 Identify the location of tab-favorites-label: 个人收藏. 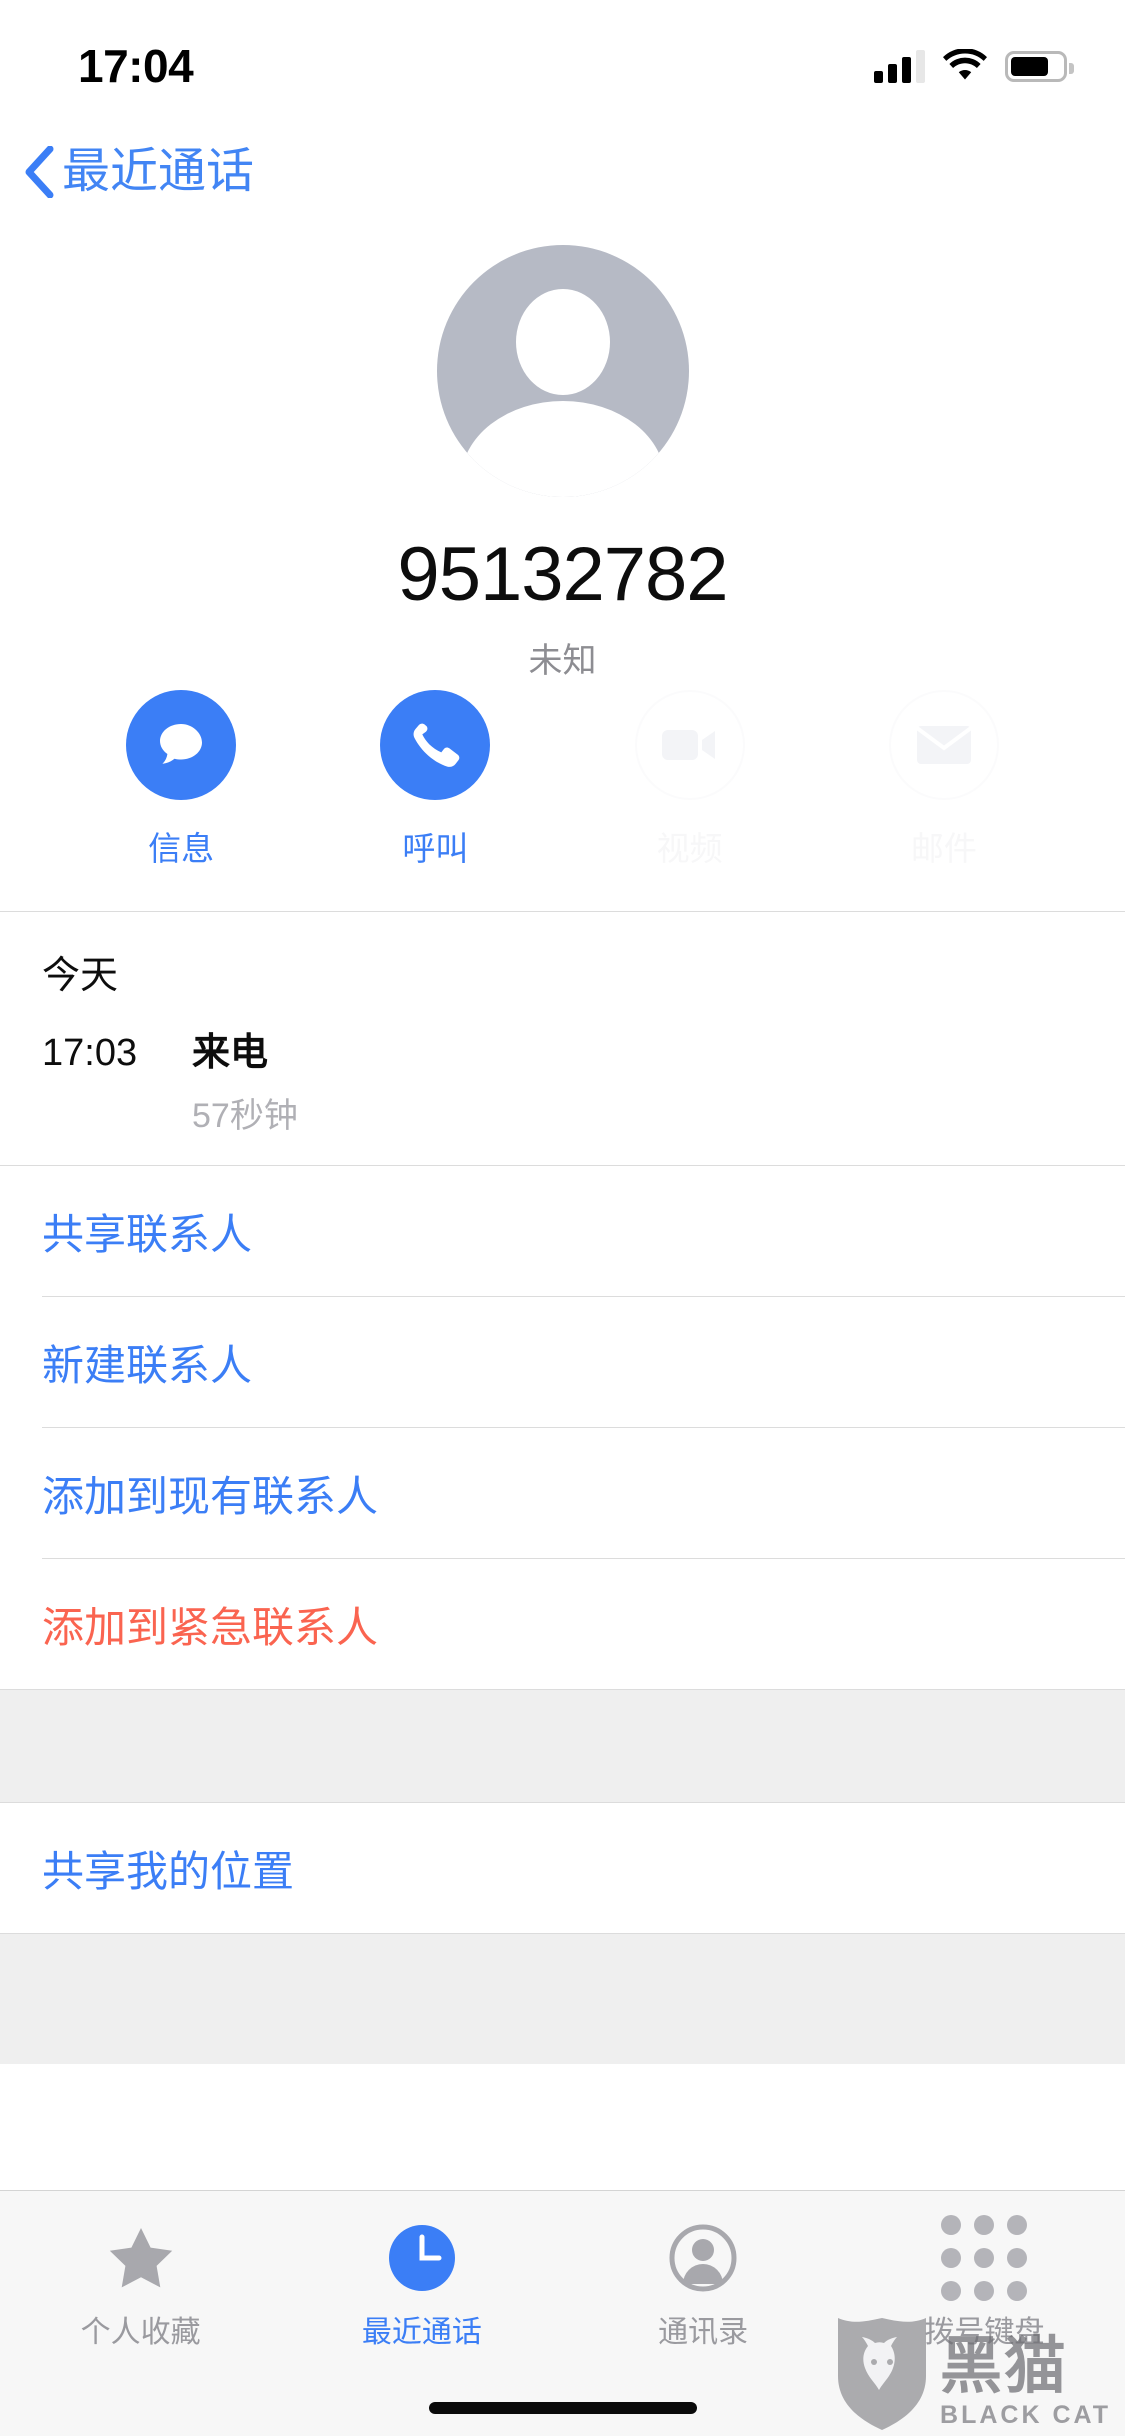
(140, 2332).